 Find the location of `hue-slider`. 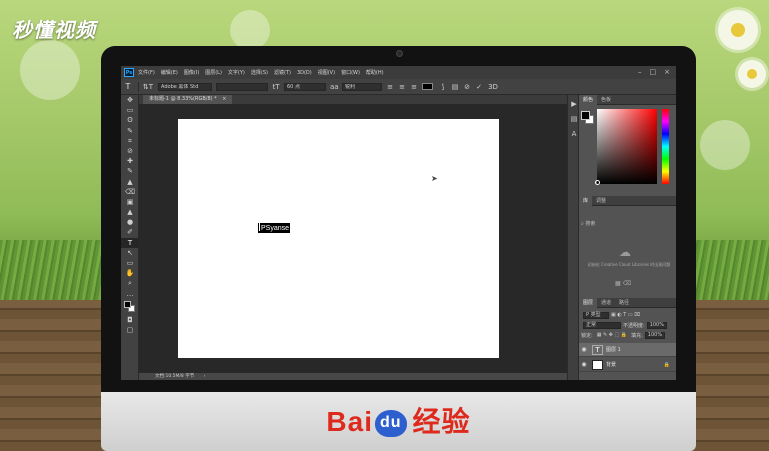

hue-slider is located at coordinates (665, 146).